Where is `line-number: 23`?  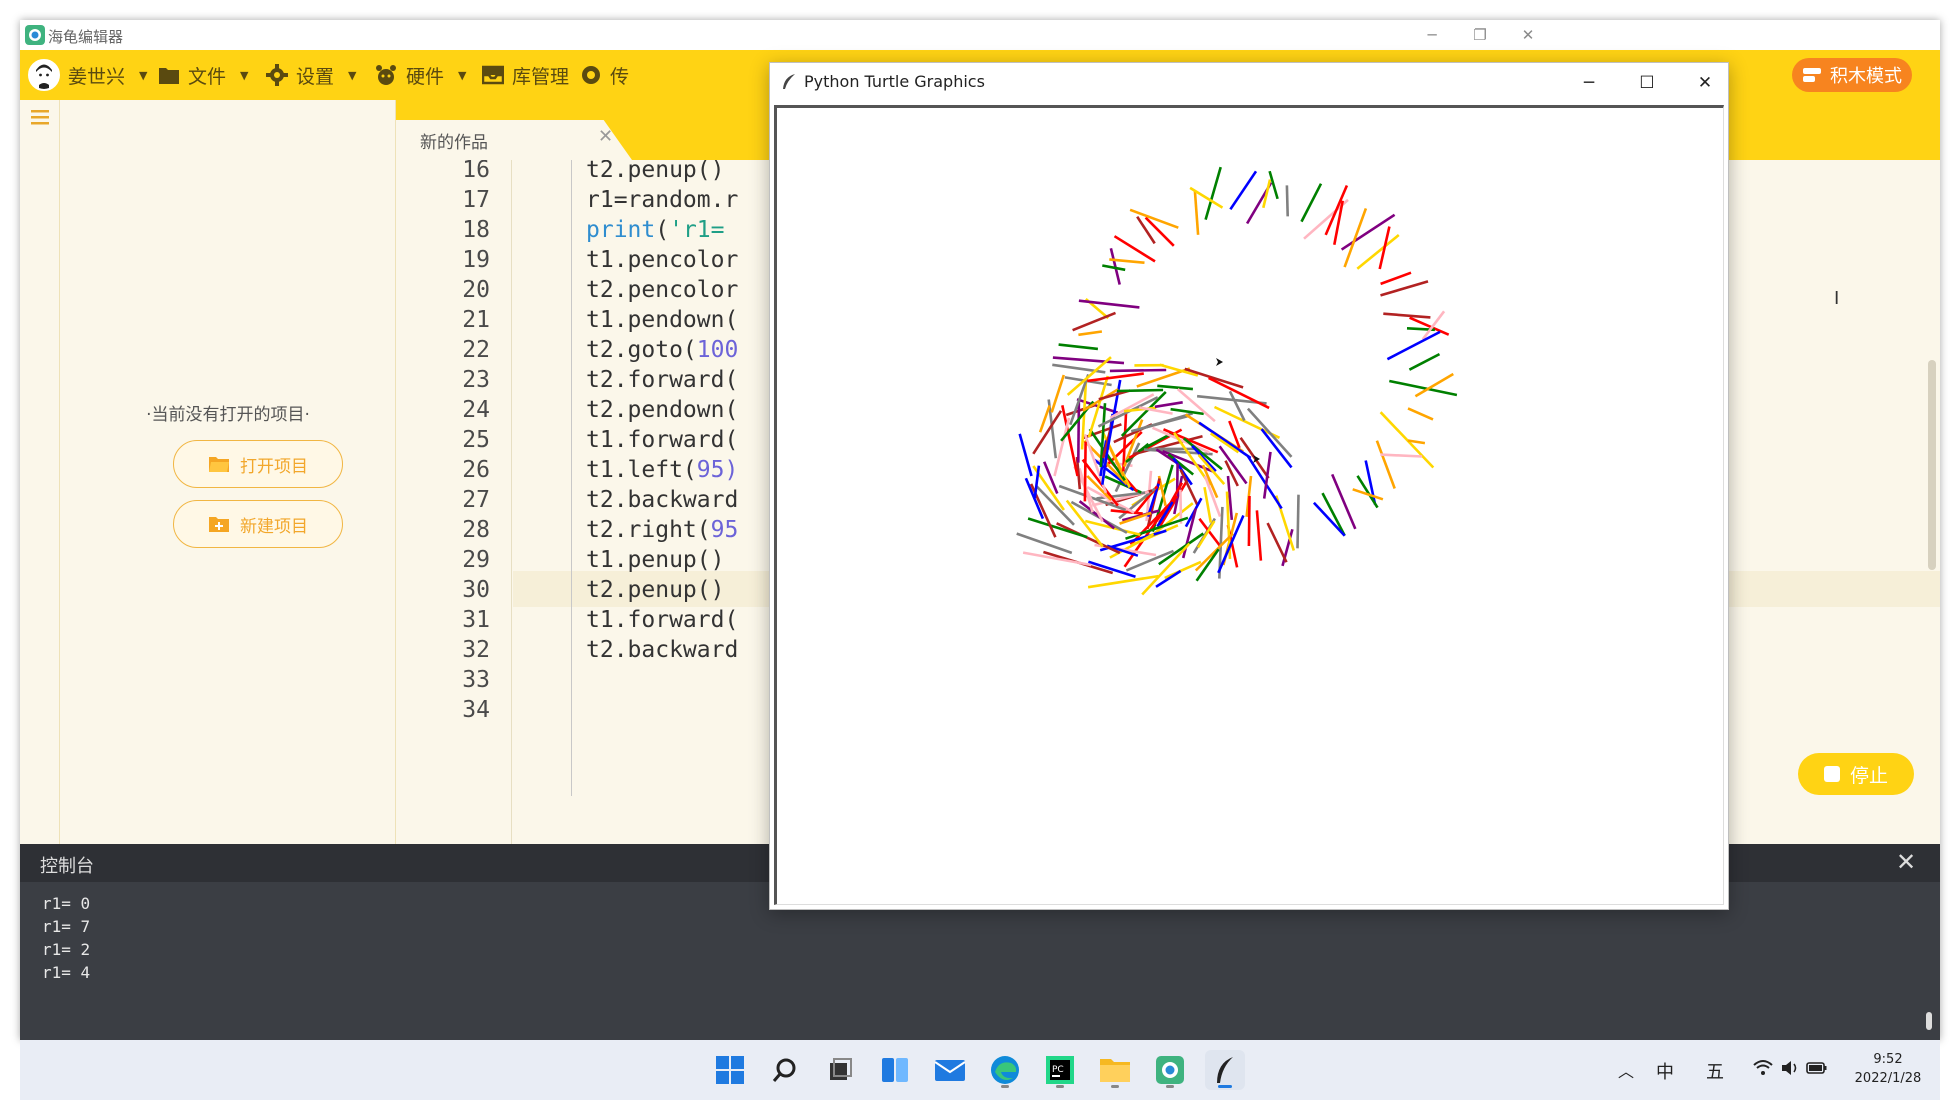 line-number: 23 is located at coordinates (476, 380).